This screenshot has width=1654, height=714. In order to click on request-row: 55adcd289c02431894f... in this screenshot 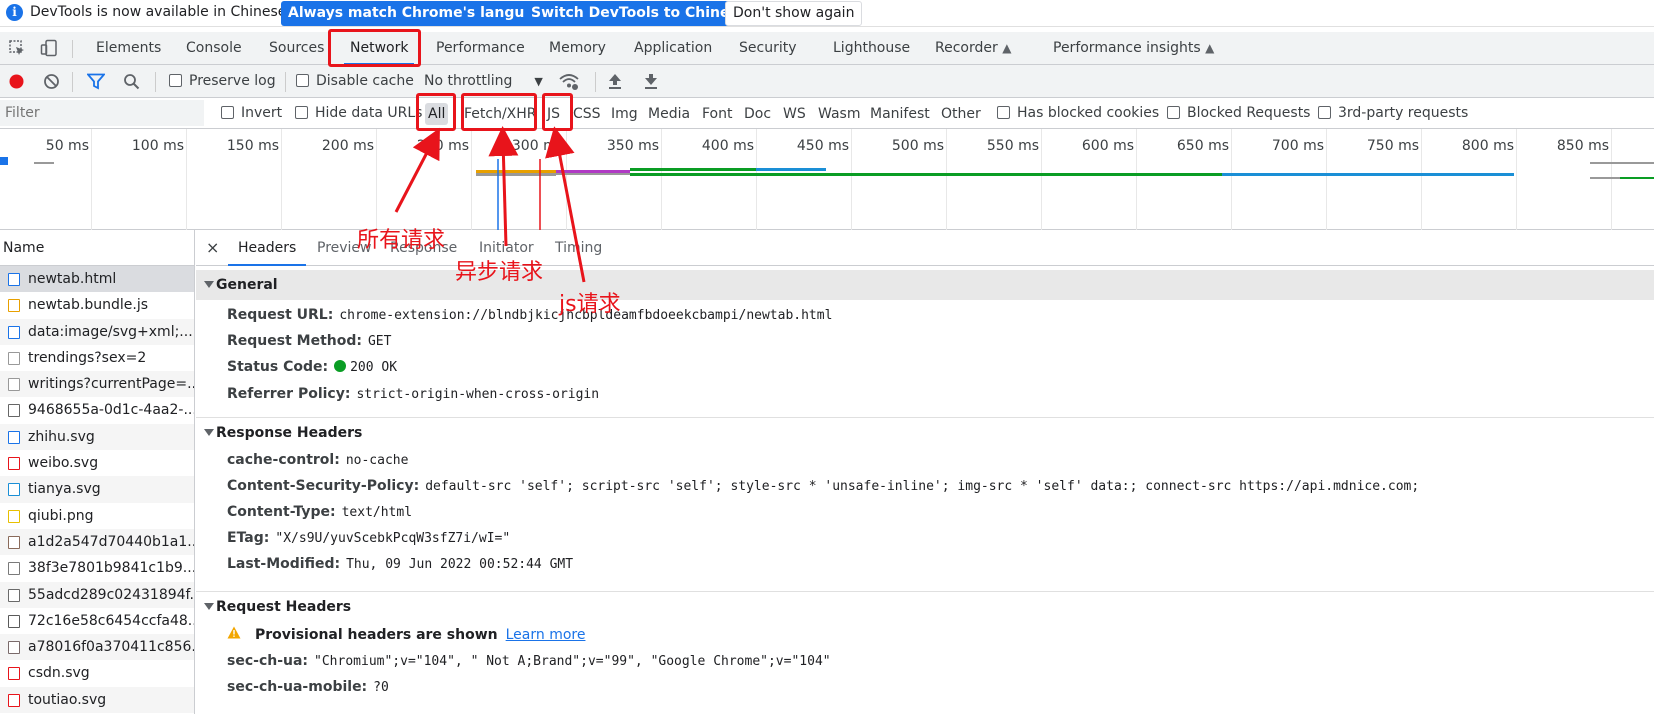, I will do `click(97, 594)`.